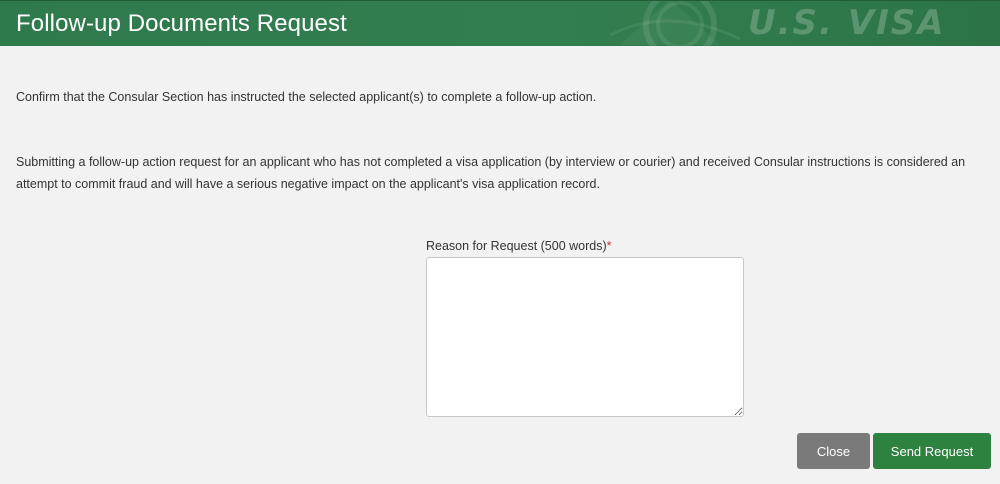  Describe the element at coordinates (932, 451) in the screenshot. I see `send-request-button: Send Request` at that location.